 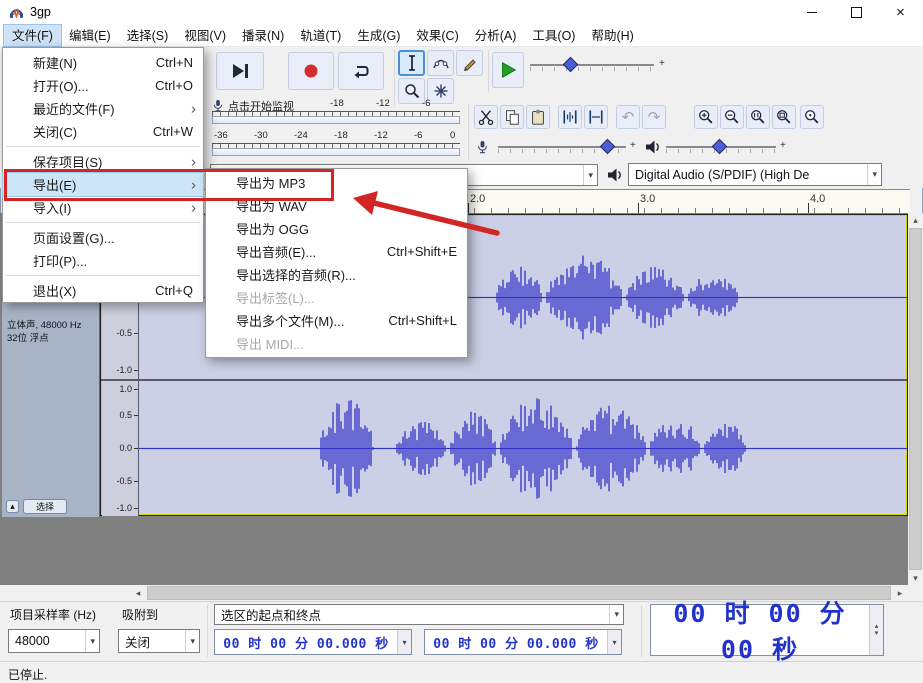 I want to click on spinner-icon: ▴ ▾, so click(x=876, y=630).